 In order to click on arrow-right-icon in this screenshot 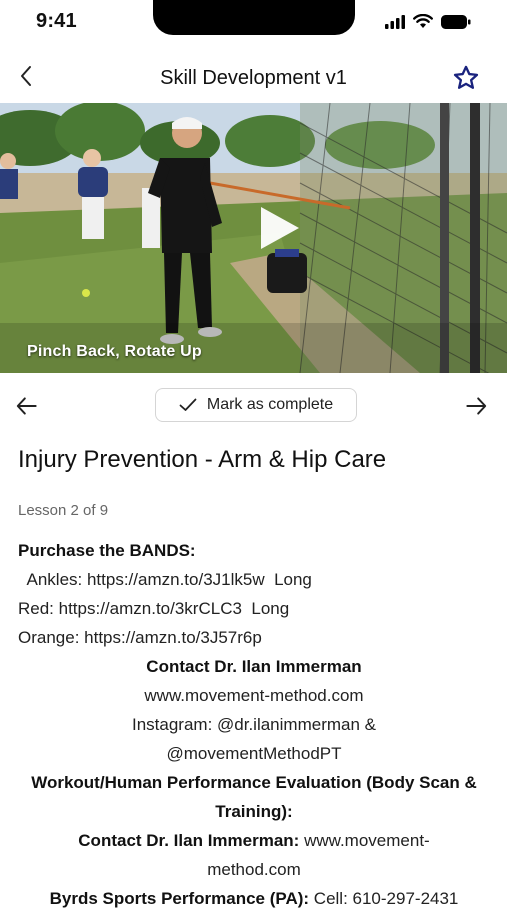, I will do `click(476, 406)`.